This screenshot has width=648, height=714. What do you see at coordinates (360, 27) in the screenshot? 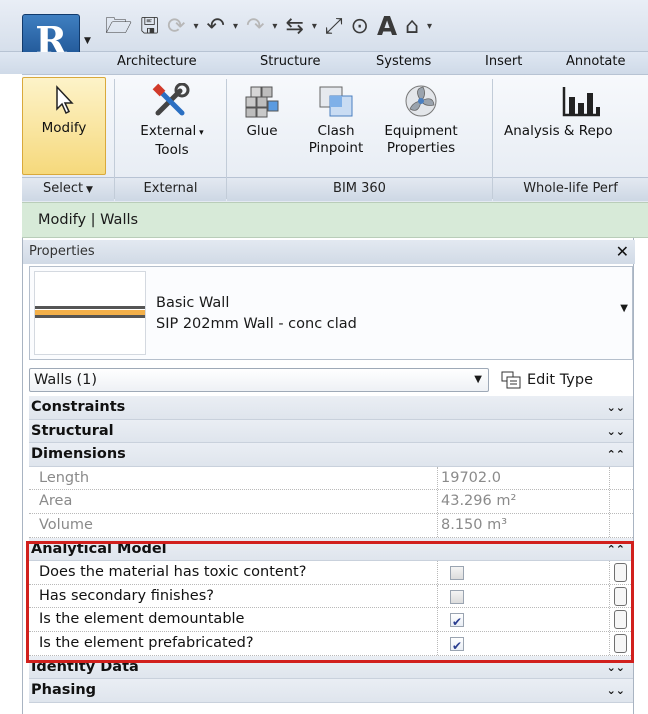
I see `tag-icon: ⊙` at bounding box center [360, 27].